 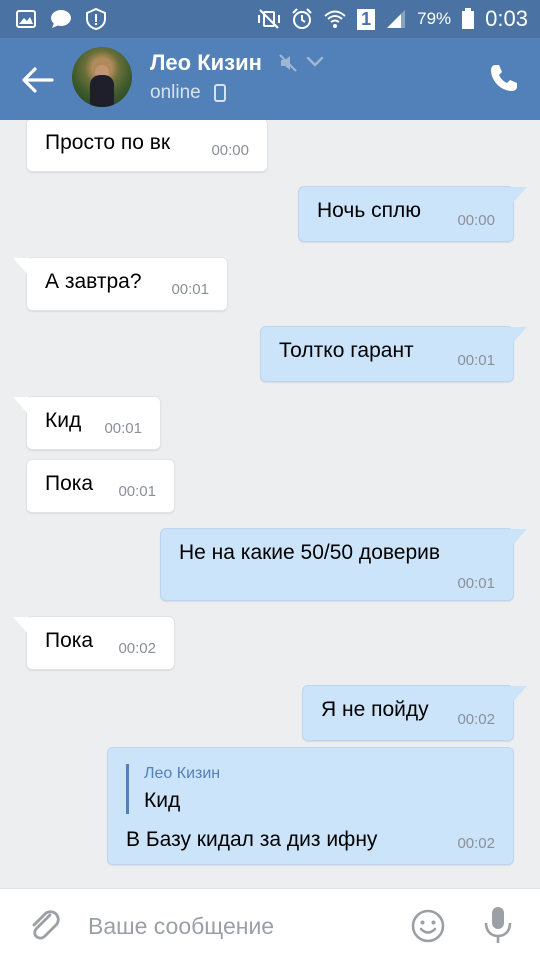 I want to click on clock: 0:03, so click(x=506, y=18).